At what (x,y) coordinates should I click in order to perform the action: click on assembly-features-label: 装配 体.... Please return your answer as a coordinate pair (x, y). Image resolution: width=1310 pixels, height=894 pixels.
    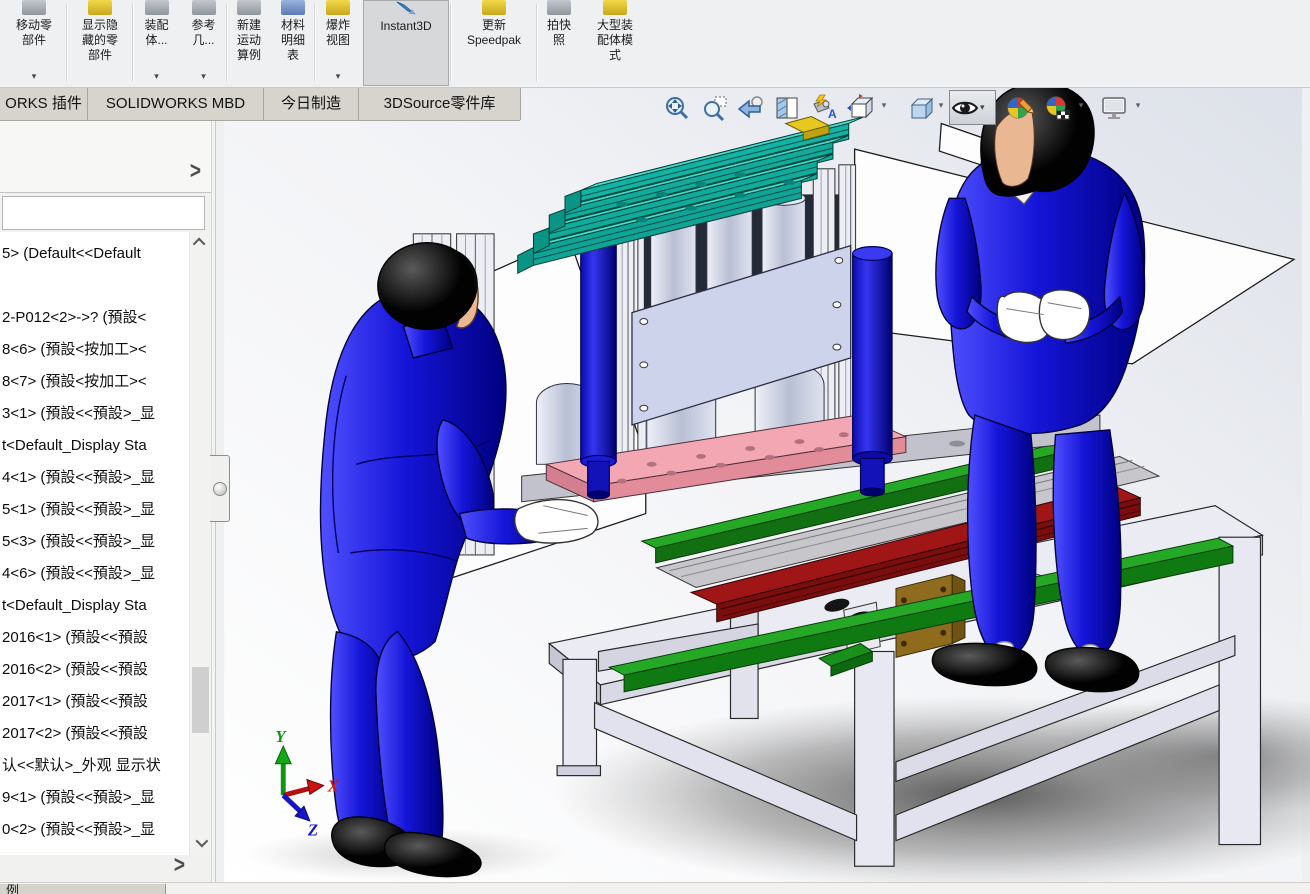
    Looking at the image, I should click on (156, 32).